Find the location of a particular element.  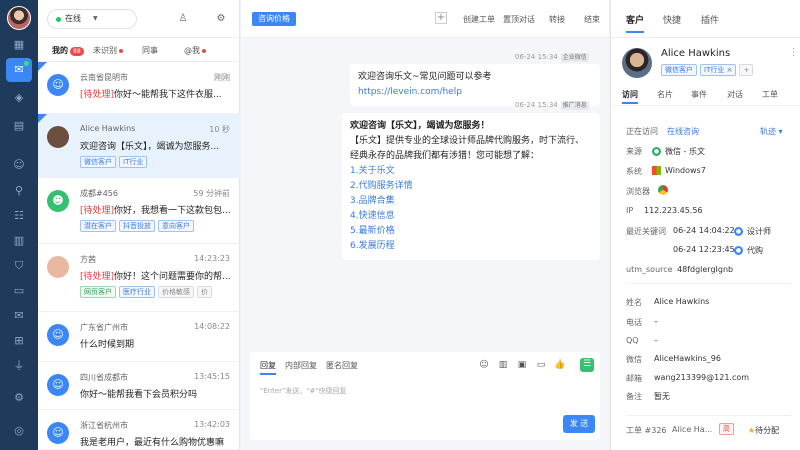

tab-customer: 客户 is located at coordinates (635, 23).